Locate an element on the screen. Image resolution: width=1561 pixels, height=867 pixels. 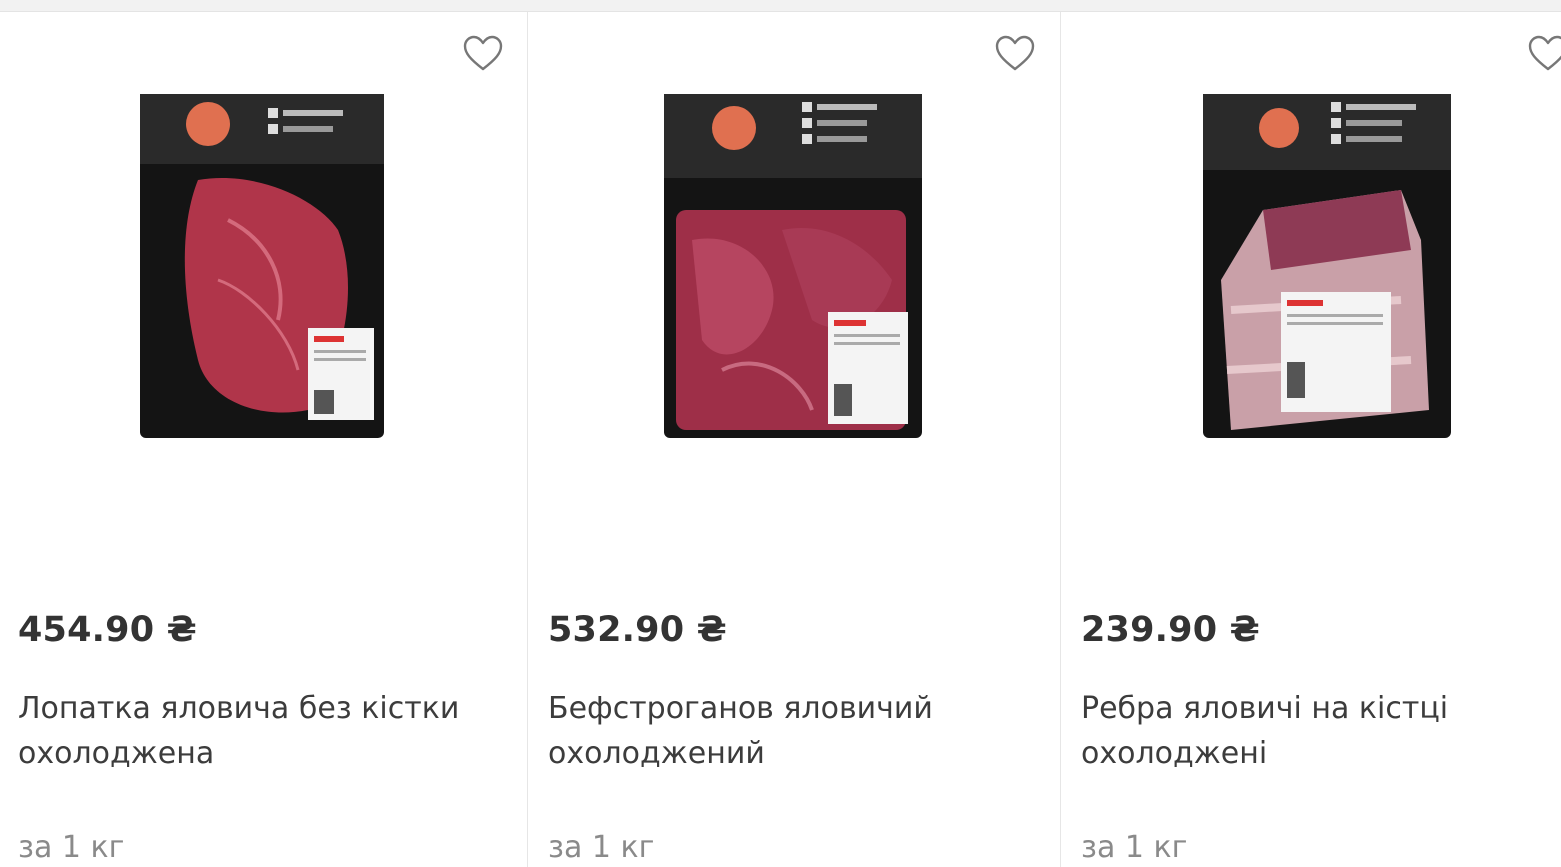
product-price: 239.90 ₴ is located at coordinates (1170, 630).